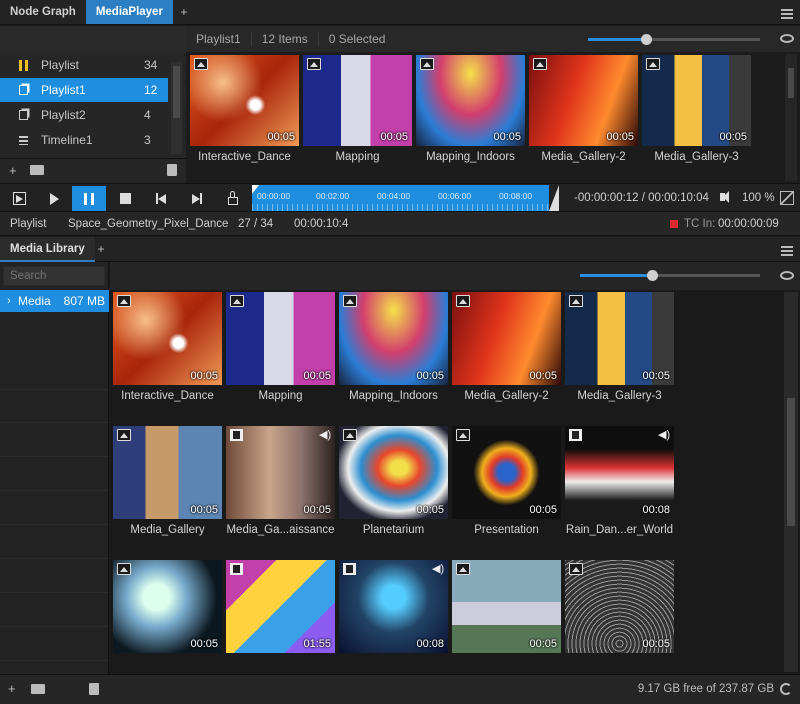 The width and height of the screenshot is (800, 704). I want to click on tc-in-label: TC In:, so click(700, 224).